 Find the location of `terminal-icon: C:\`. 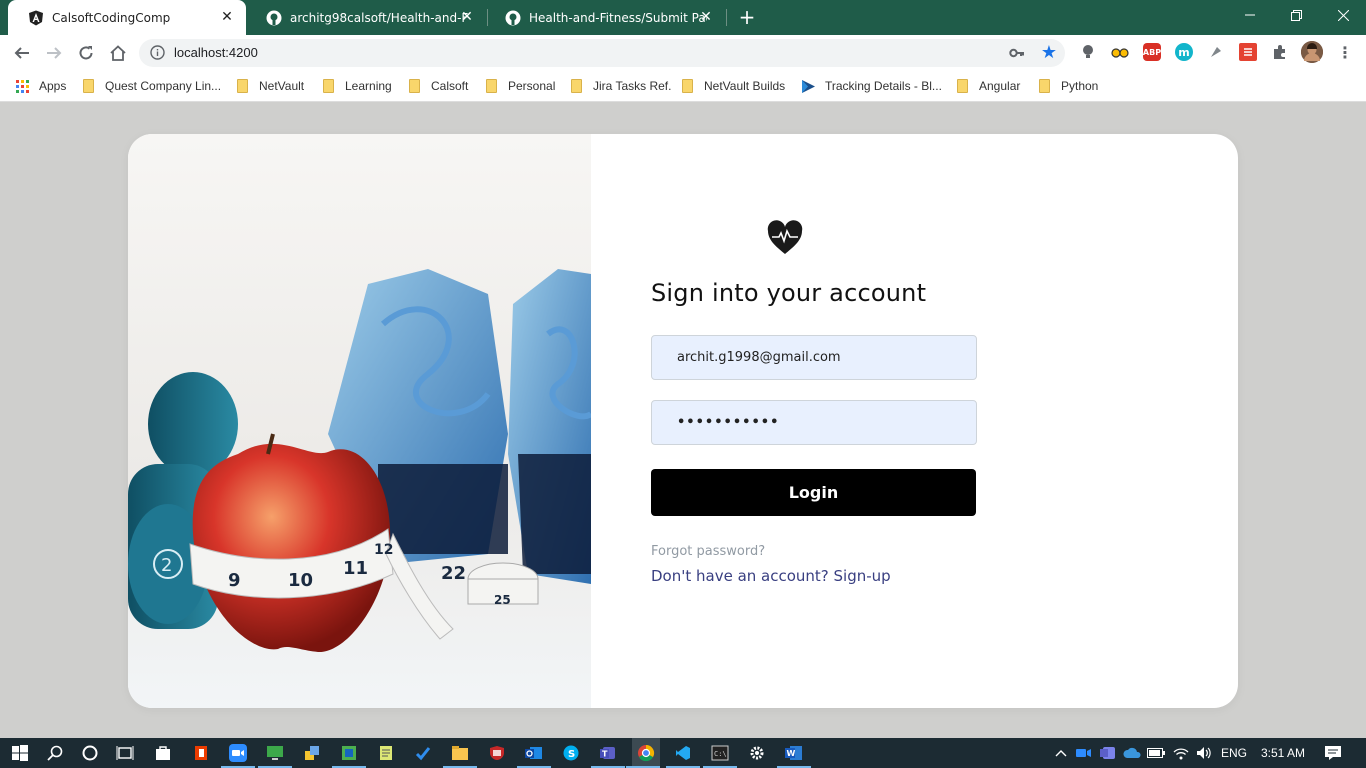

terminal-icon: C:\ is located at coordinates (720, 755).